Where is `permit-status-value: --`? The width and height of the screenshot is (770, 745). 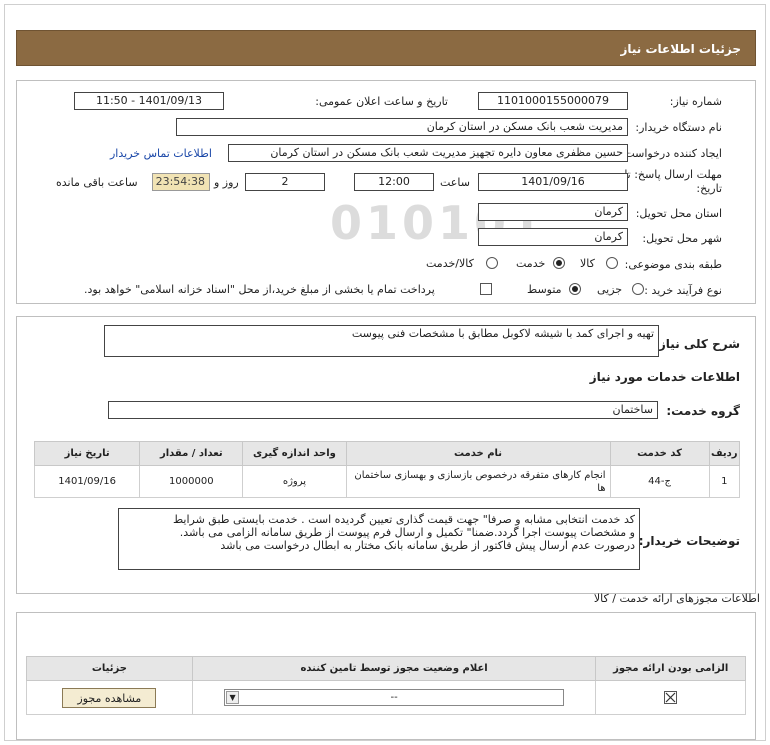 permit-status-value: -- is located at coordinates (394, 697).